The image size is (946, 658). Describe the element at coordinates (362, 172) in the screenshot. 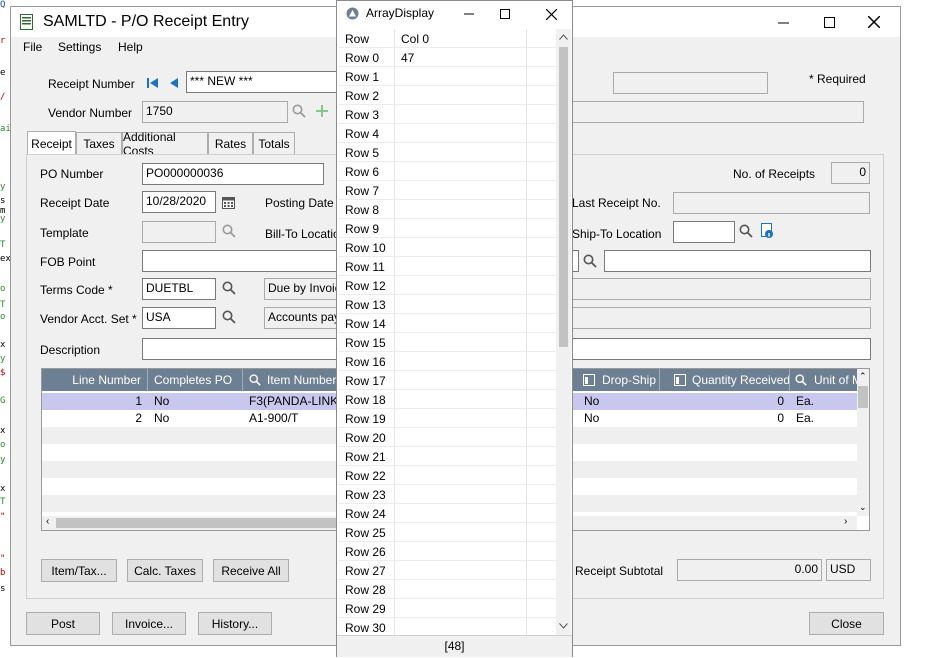

I see `array-row-label: Row 6` at that location.